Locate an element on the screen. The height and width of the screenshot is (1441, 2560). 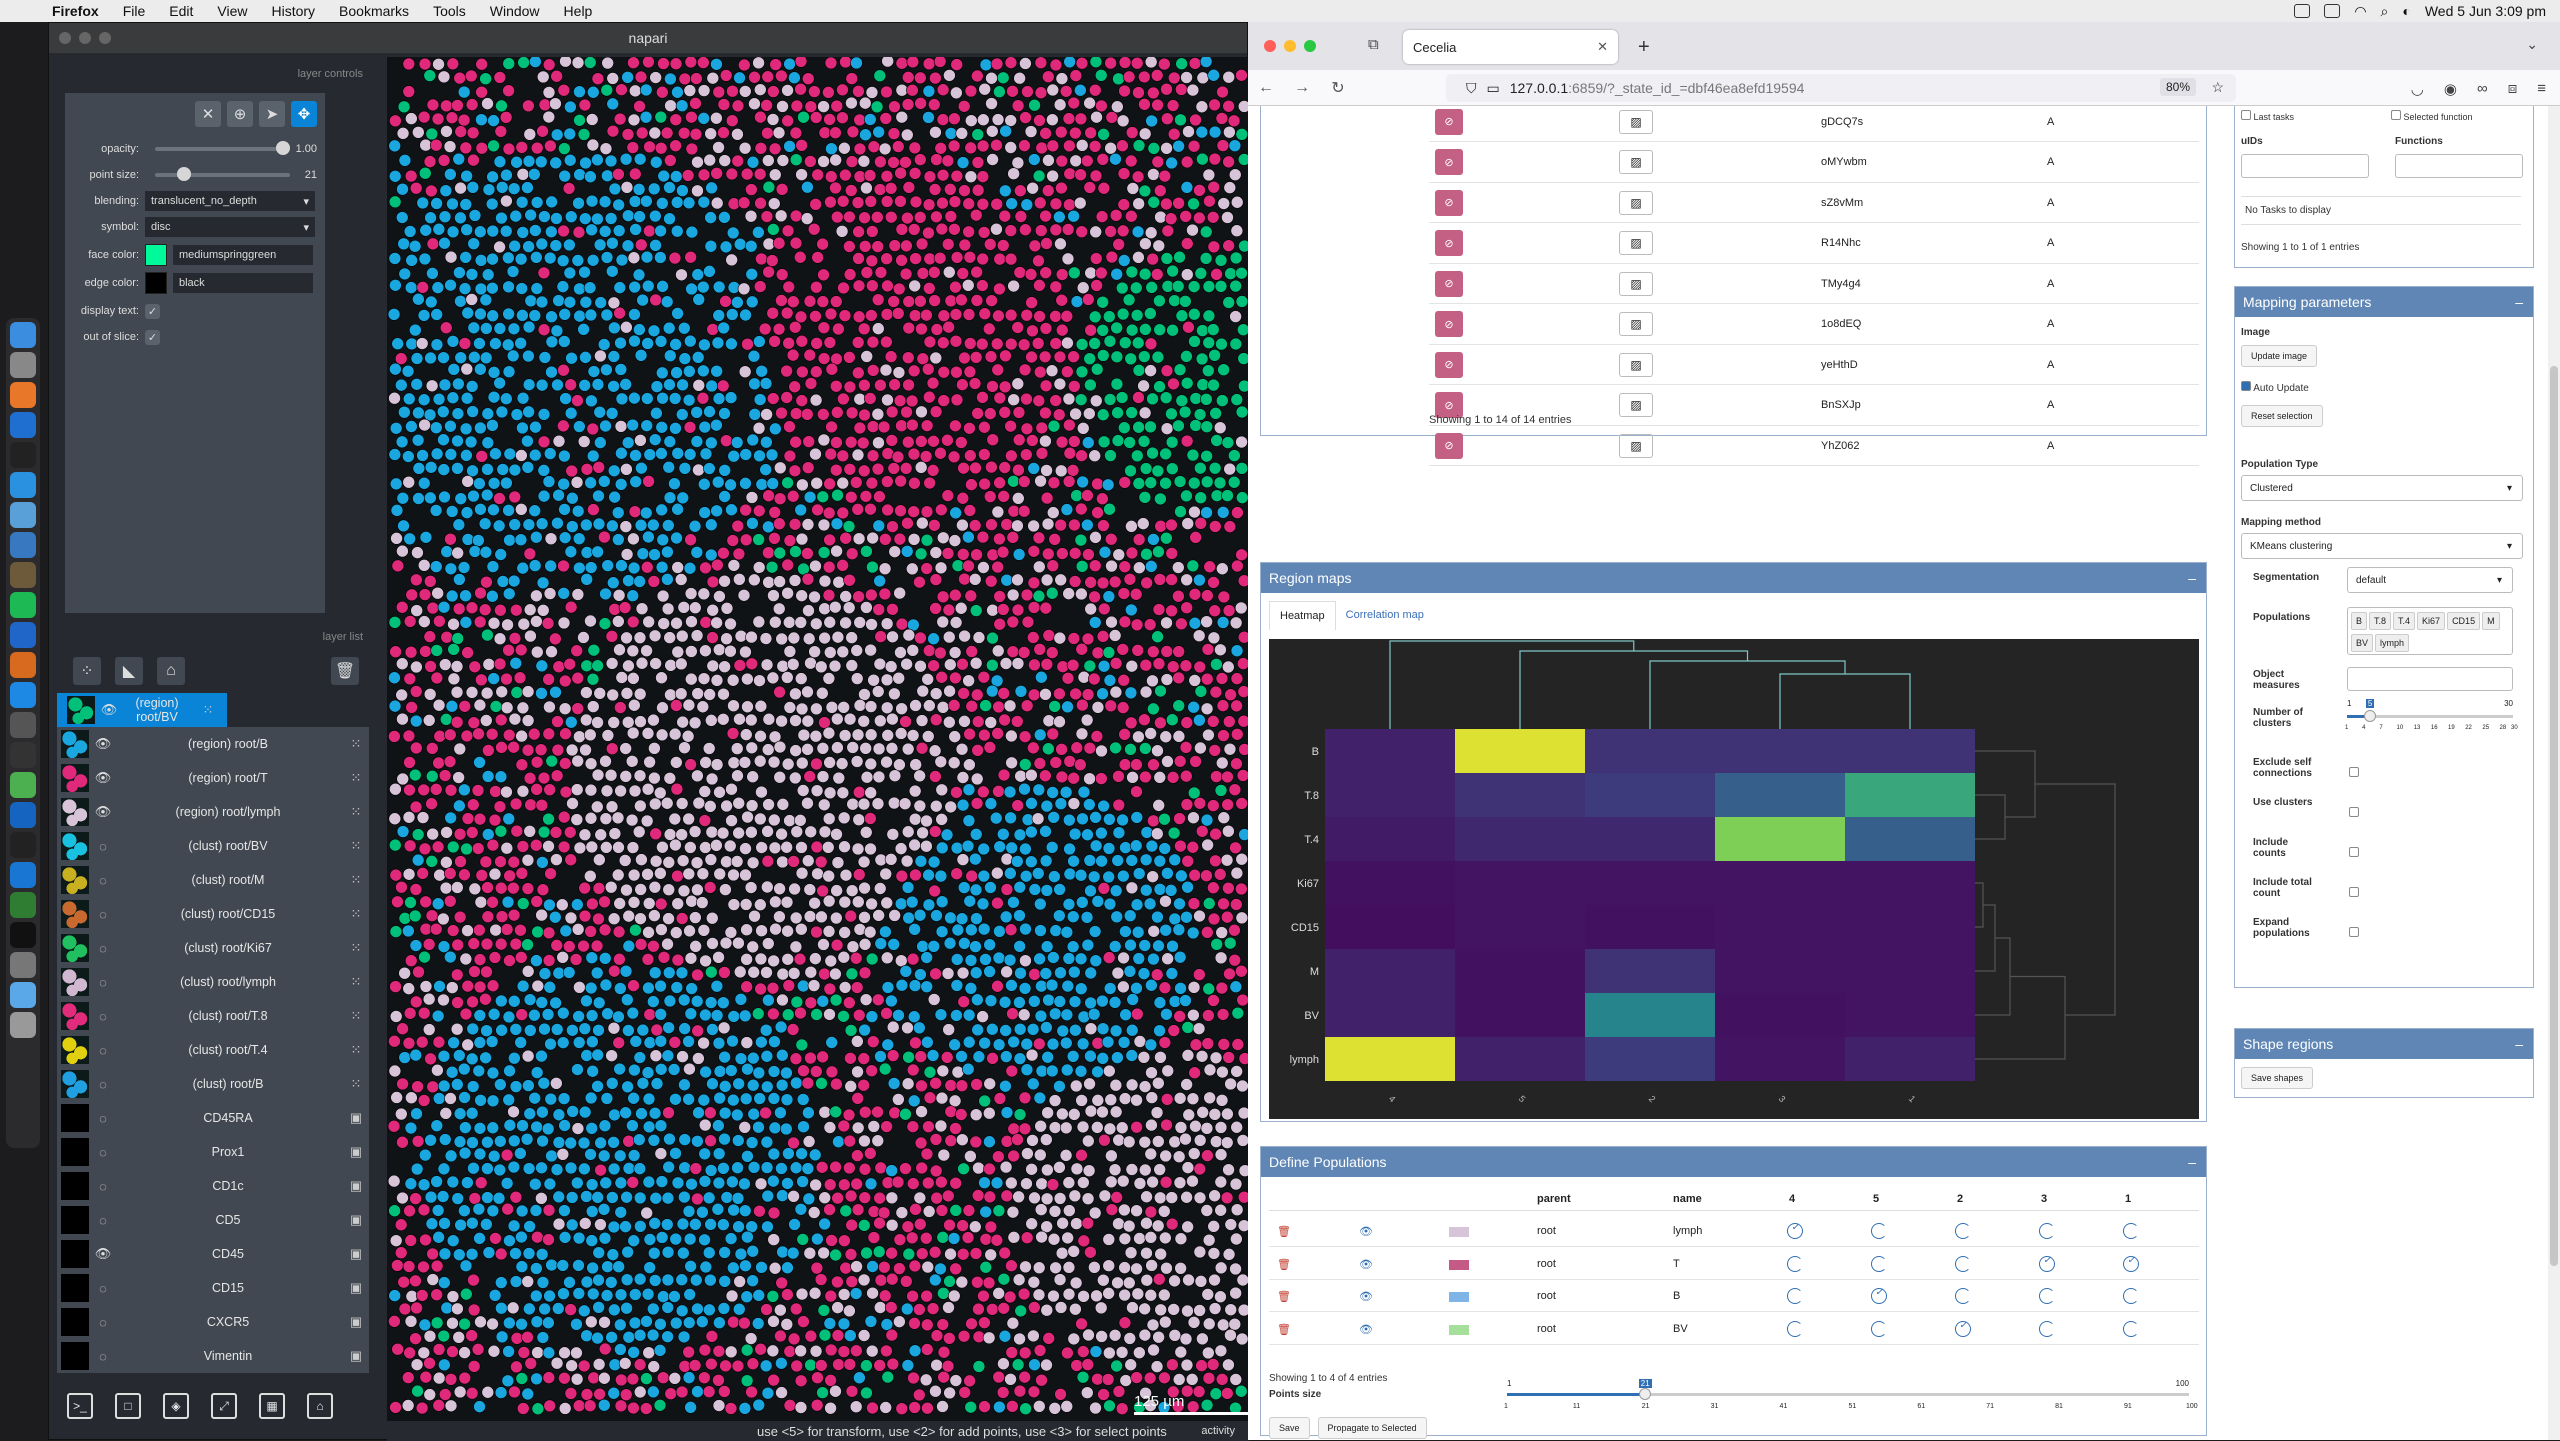
auto-update-checkbox is located at coordinates (2246, 386).